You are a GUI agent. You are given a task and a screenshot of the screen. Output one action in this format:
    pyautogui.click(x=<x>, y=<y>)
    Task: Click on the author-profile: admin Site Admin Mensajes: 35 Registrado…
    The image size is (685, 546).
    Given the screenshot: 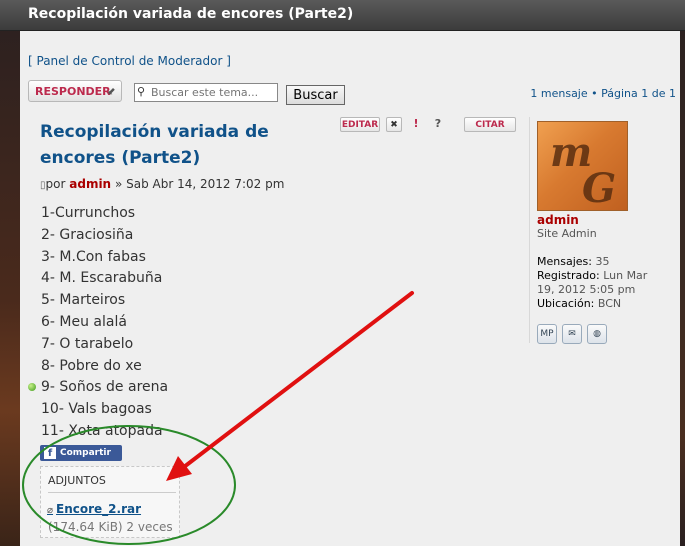 What is the action you would take?
    pyautogui.click(x=597, y=262)
    